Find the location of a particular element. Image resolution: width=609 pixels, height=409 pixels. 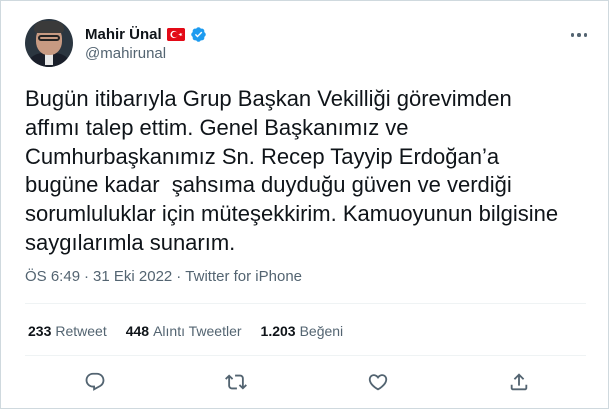

quotes-label: Alıntı Tweetler is located at coordinates (197, 331).